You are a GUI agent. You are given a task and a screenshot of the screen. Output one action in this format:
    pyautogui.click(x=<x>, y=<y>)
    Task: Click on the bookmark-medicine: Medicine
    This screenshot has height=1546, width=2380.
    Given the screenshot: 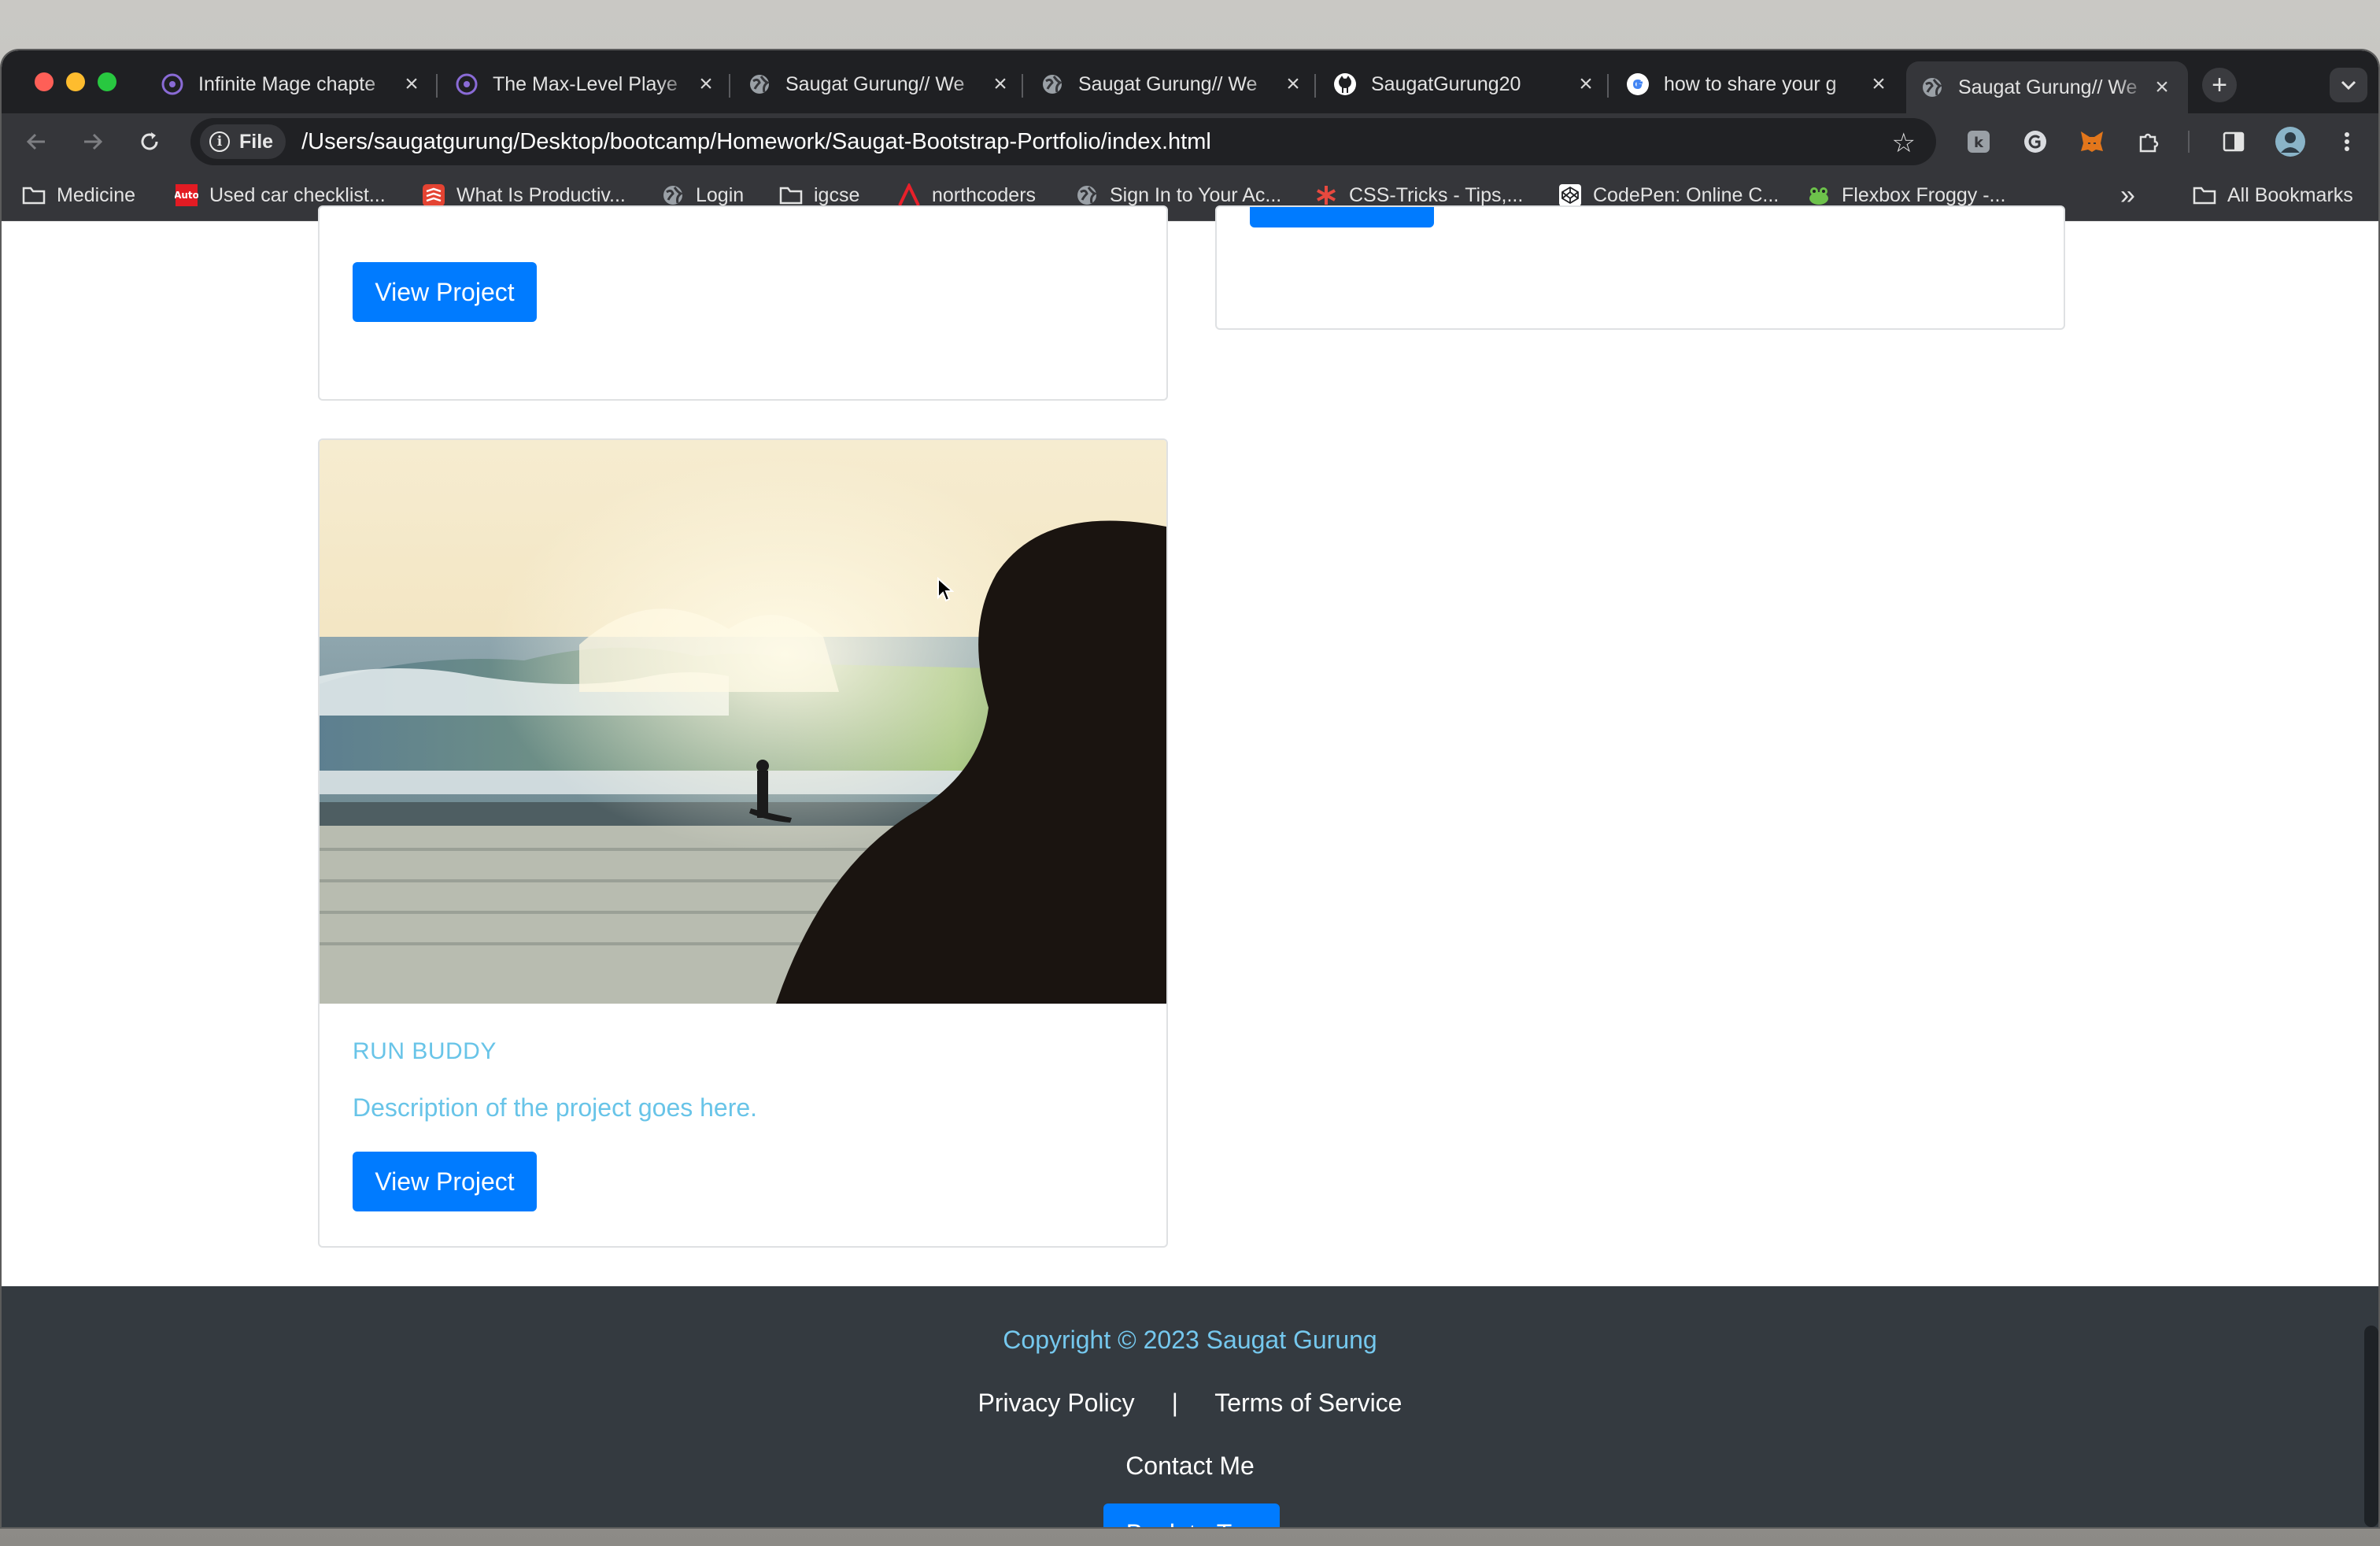 What is the action you would take?
    pyautogui.click(x=78, y=195)
    